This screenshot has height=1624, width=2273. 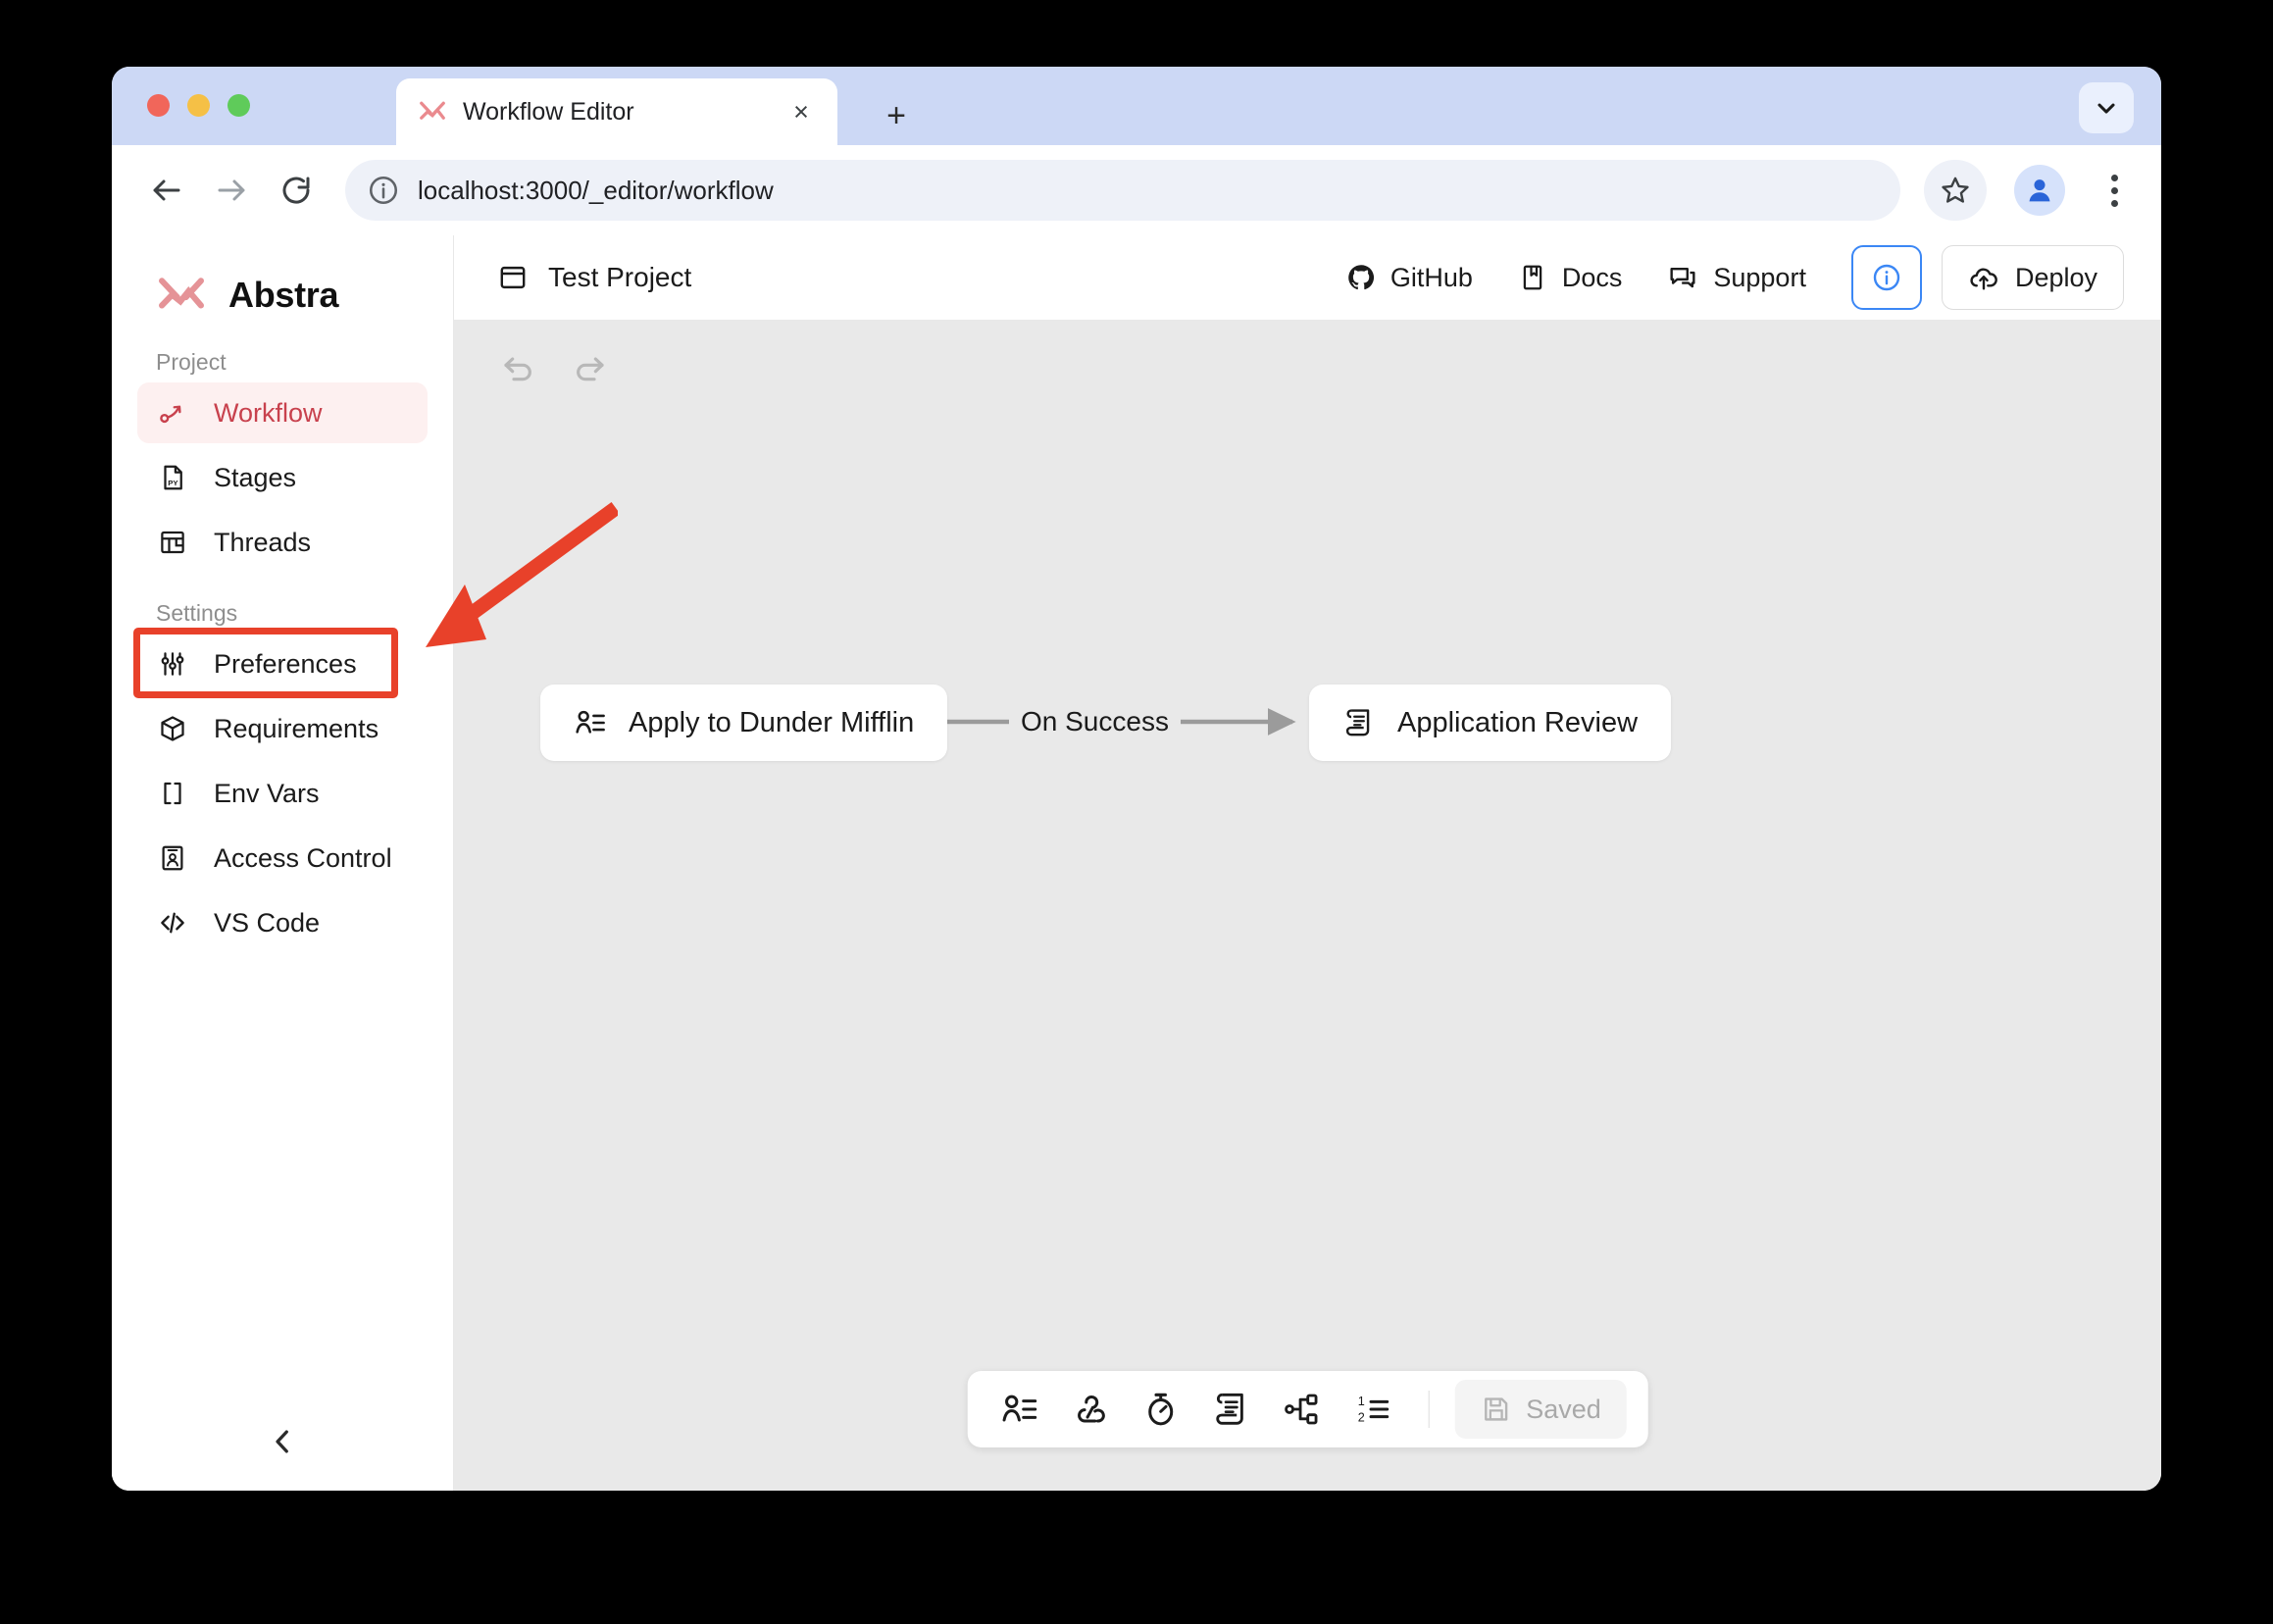 I want to click on sidebar-item-env-vars: Env Vars, so click(x=282, y=793).